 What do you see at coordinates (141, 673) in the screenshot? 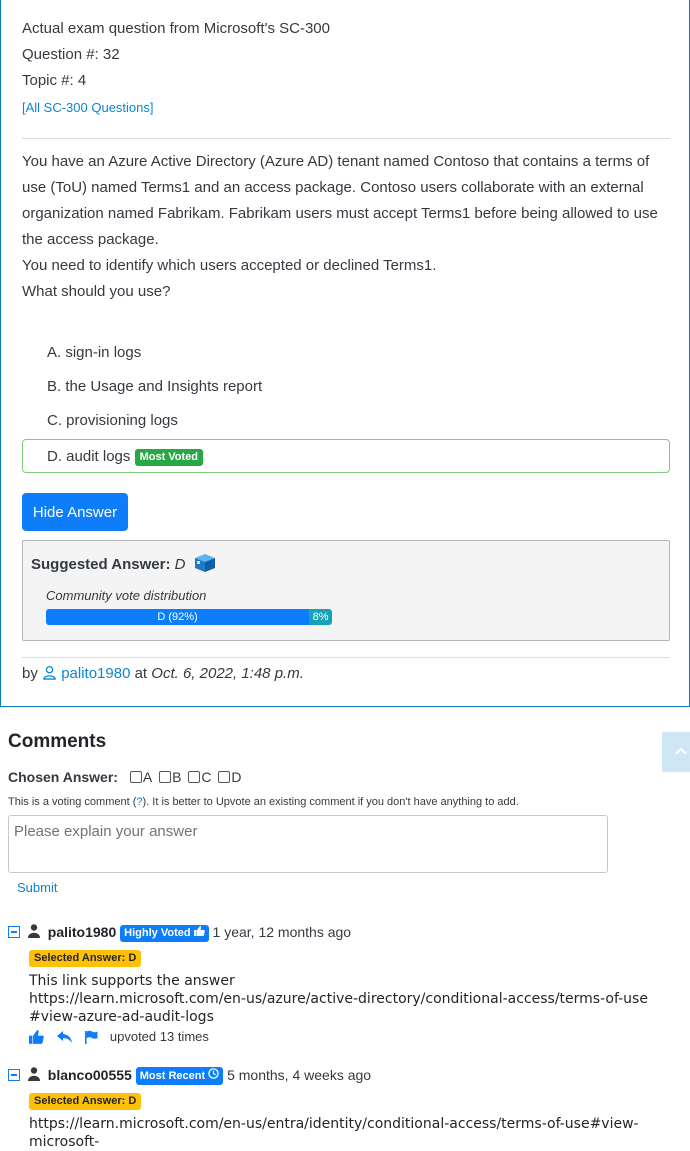
I see `byline-at: at` at bounding box center [141, 673].